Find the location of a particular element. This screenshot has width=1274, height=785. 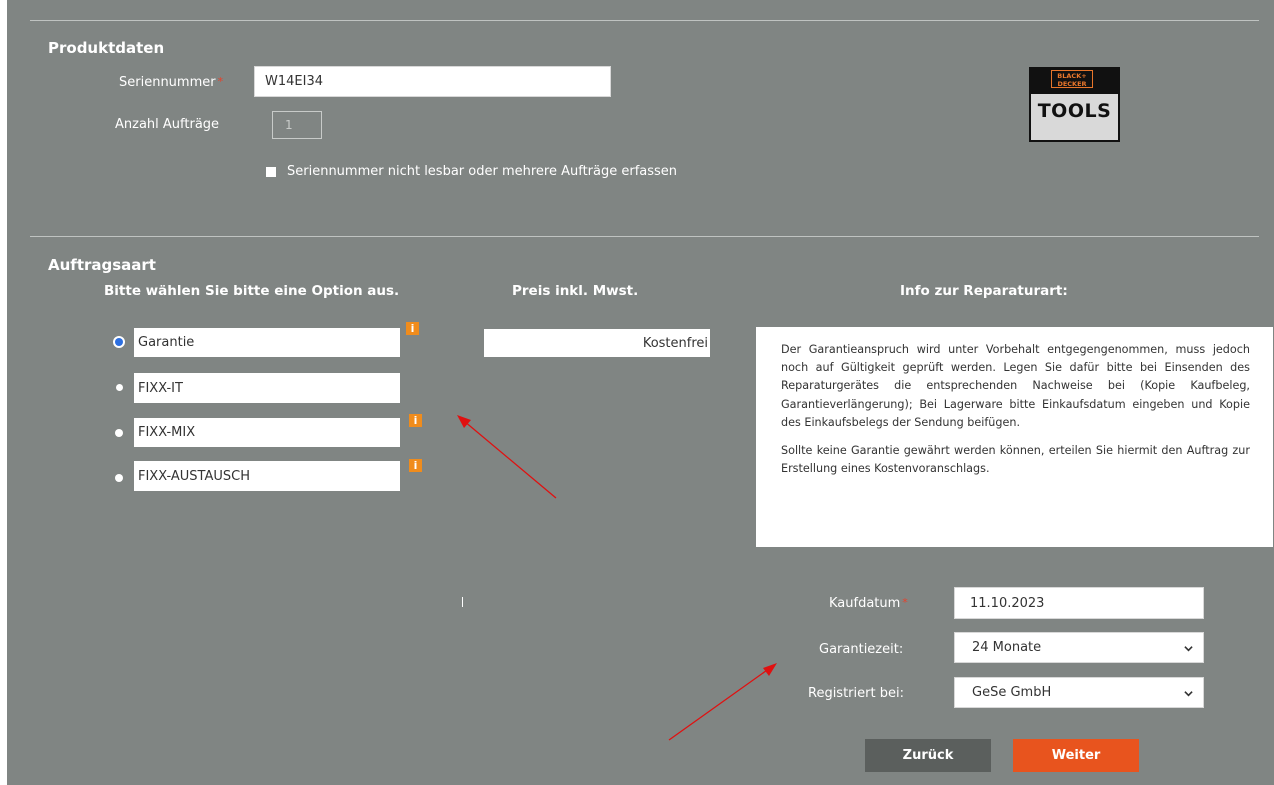

warranty-select: 24 Monate is located at coordinates (1079, 647).